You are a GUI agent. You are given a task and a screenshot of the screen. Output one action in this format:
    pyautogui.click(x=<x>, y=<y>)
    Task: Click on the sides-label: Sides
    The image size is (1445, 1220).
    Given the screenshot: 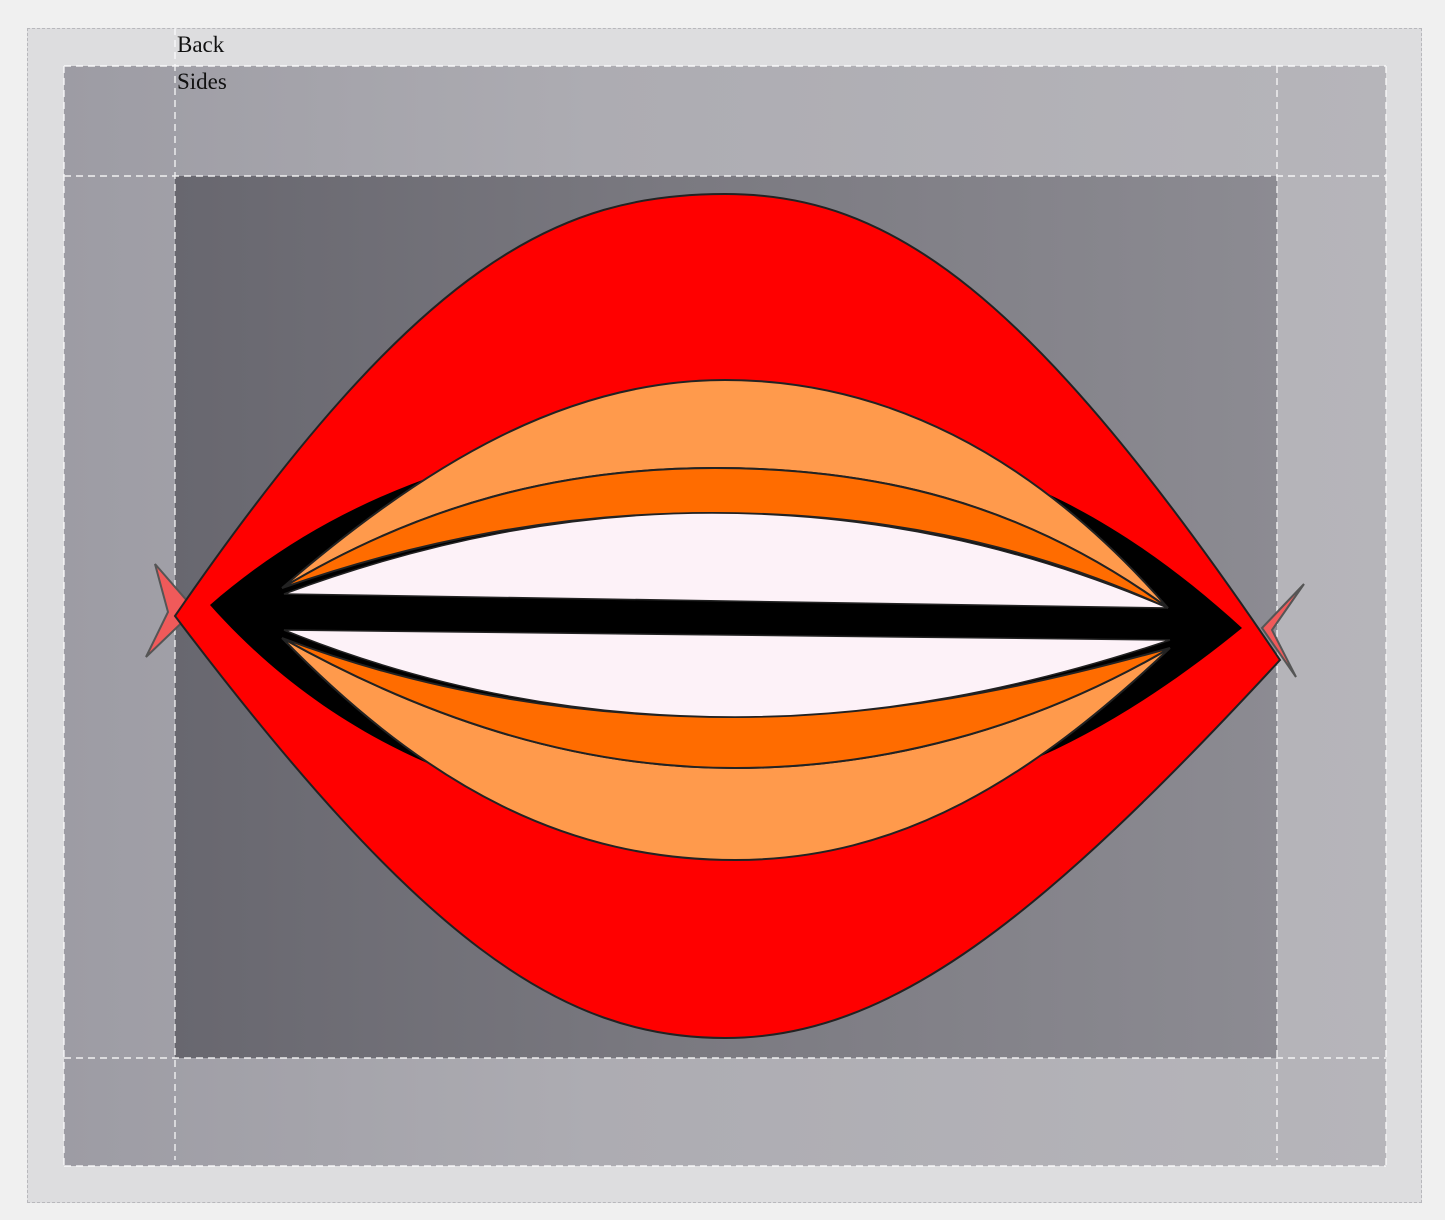 What is the action you would take?
    pyautogui.click(x=202, y=81)
    